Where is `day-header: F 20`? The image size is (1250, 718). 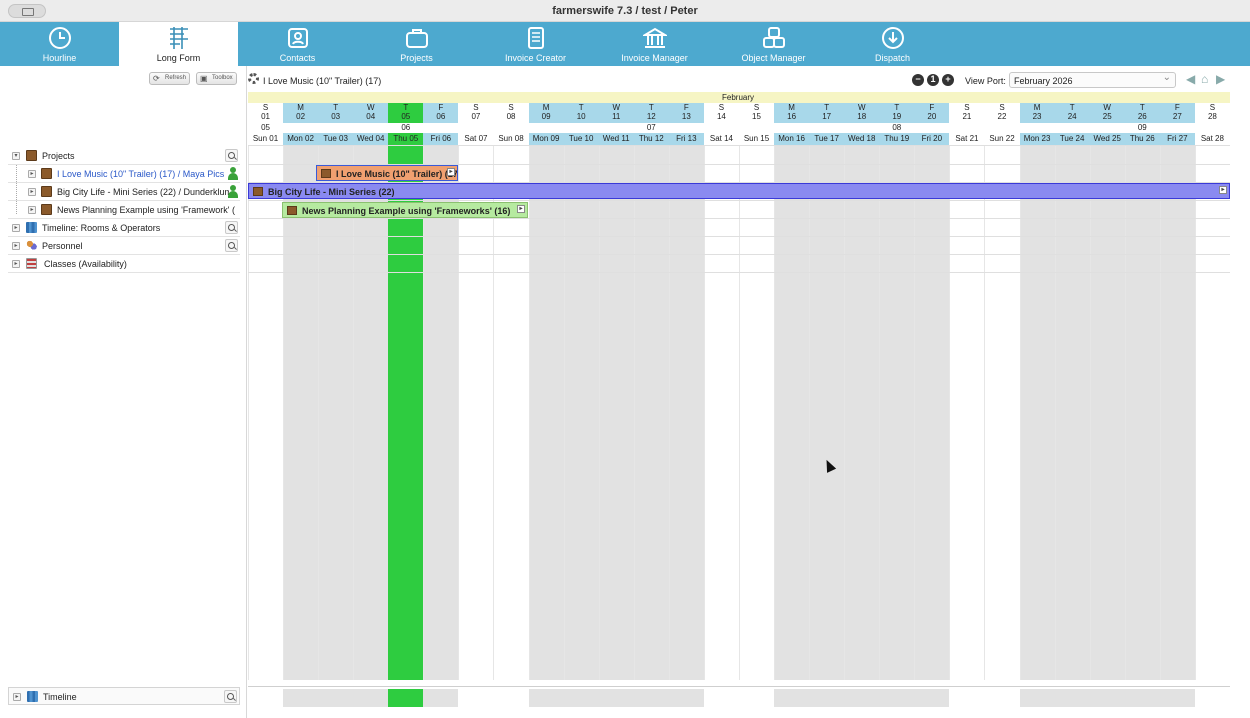
day-header: F 20 is located at coordinates (932, 113).